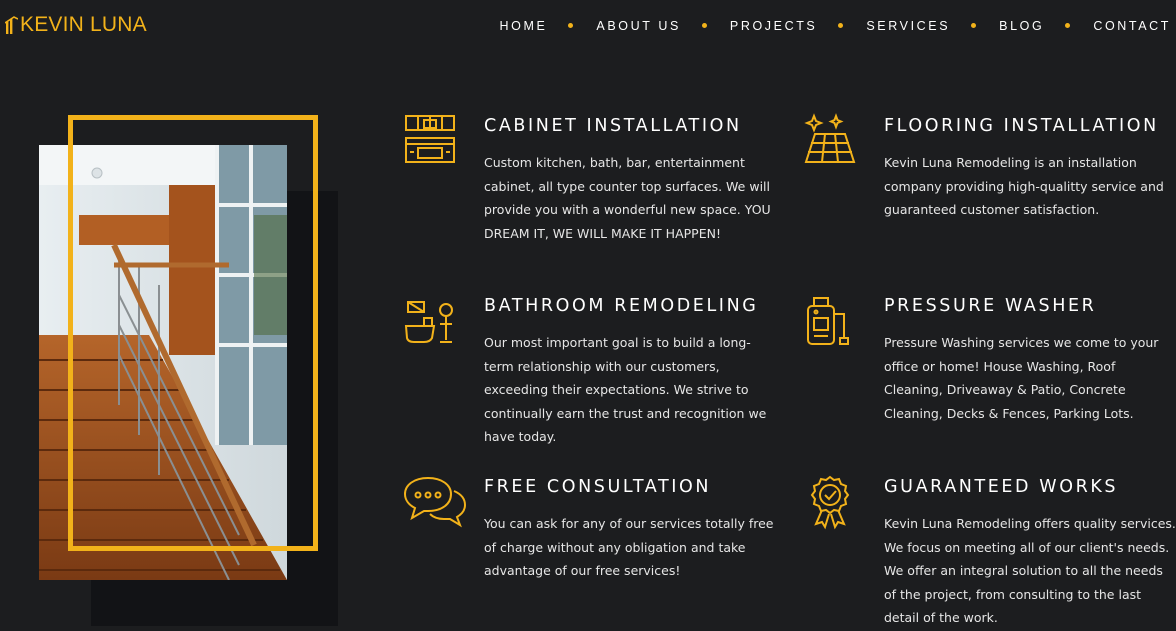  Describe the element at coordinates (430, 139) in the screenshot. I see `kitchen-cabinet-icon` at that location.